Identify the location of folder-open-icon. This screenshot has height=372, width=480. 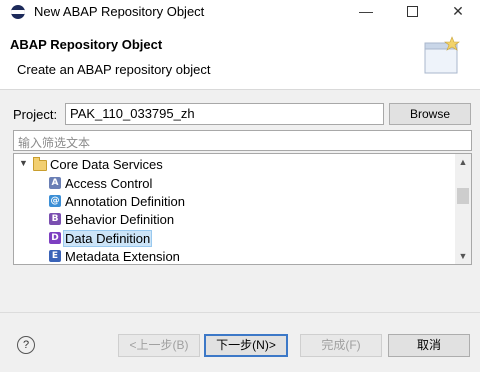
(40, 164).